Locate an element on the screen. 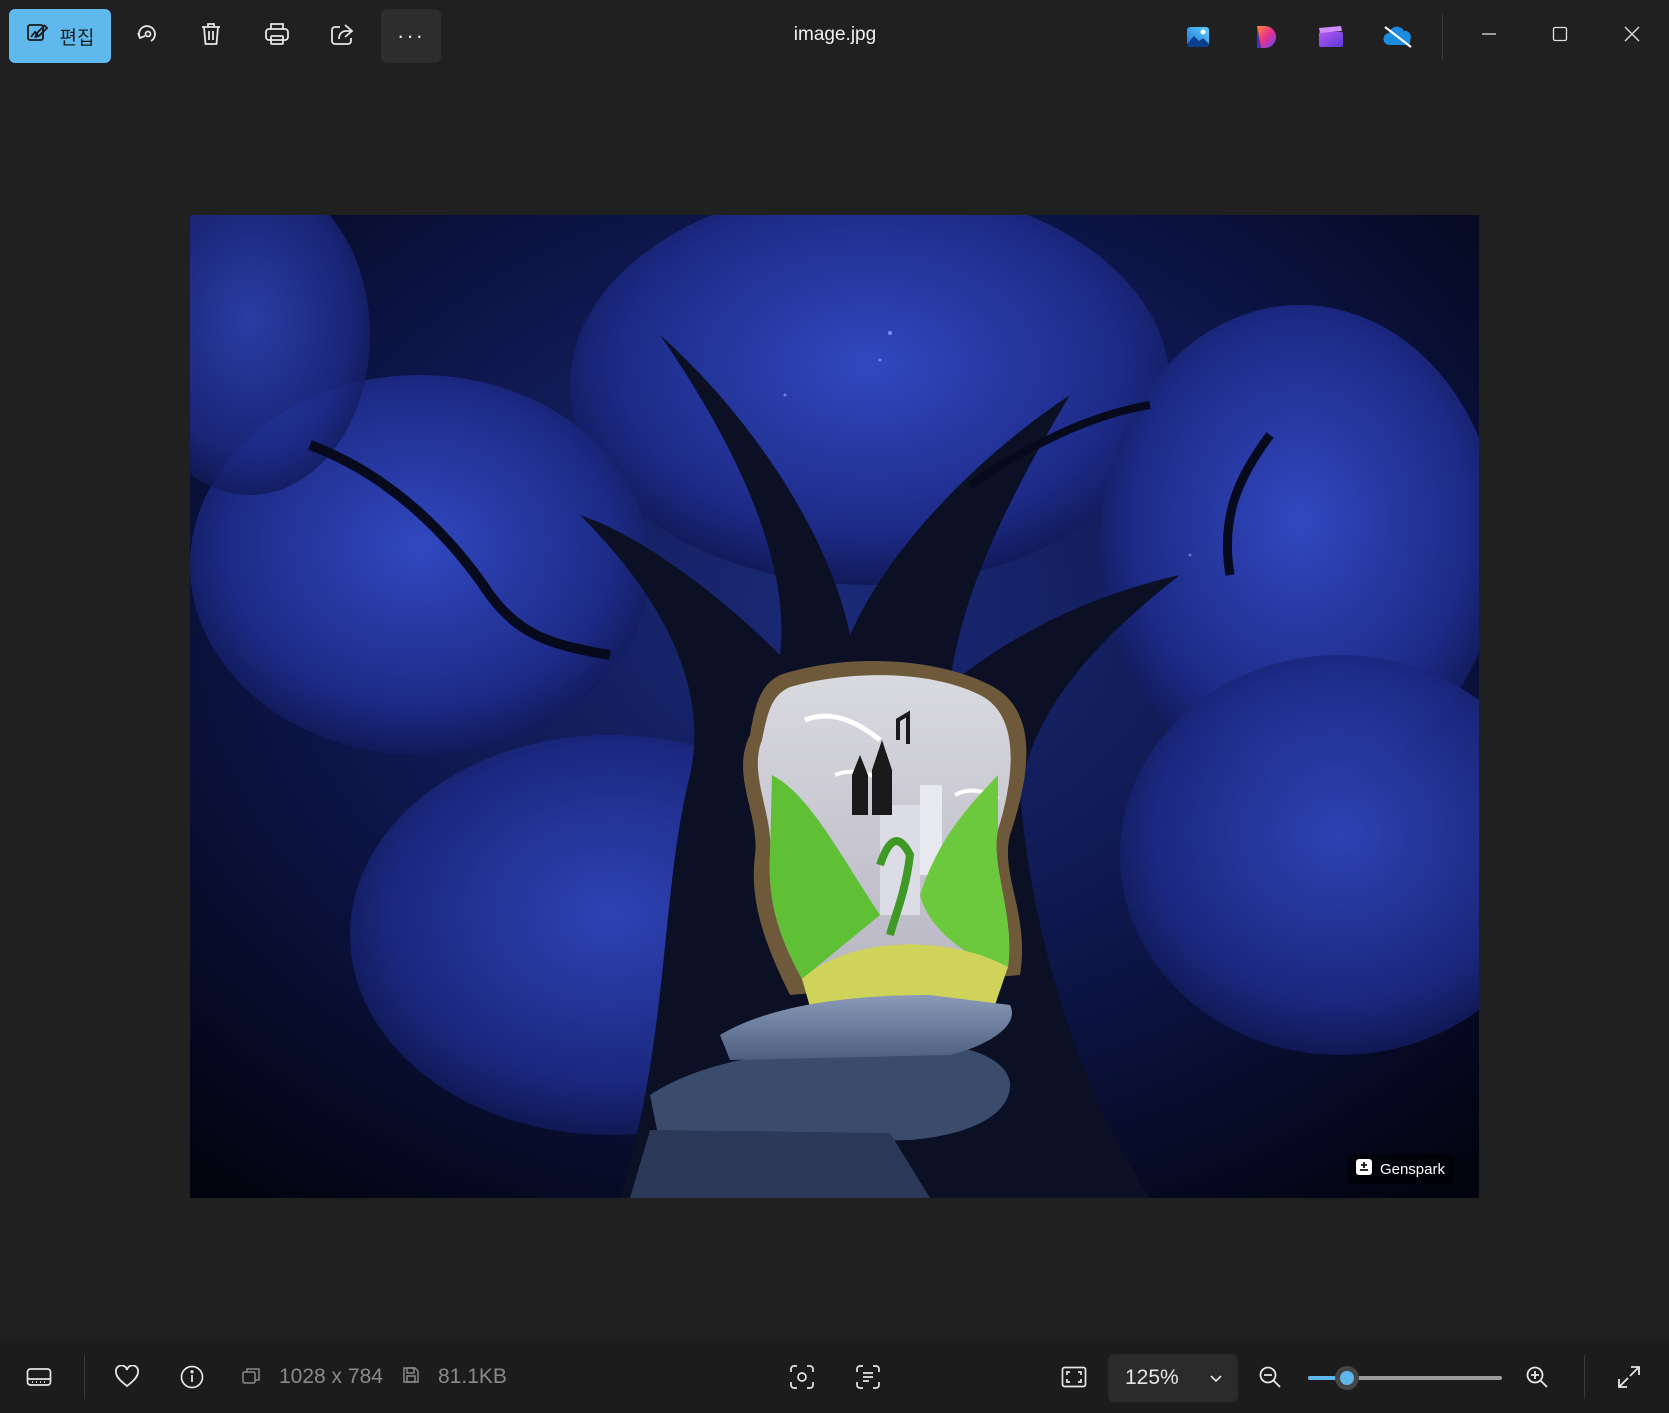 This screenshot has width=1669, height=1413. expand-icon is located at coordinates (1629, 1379).